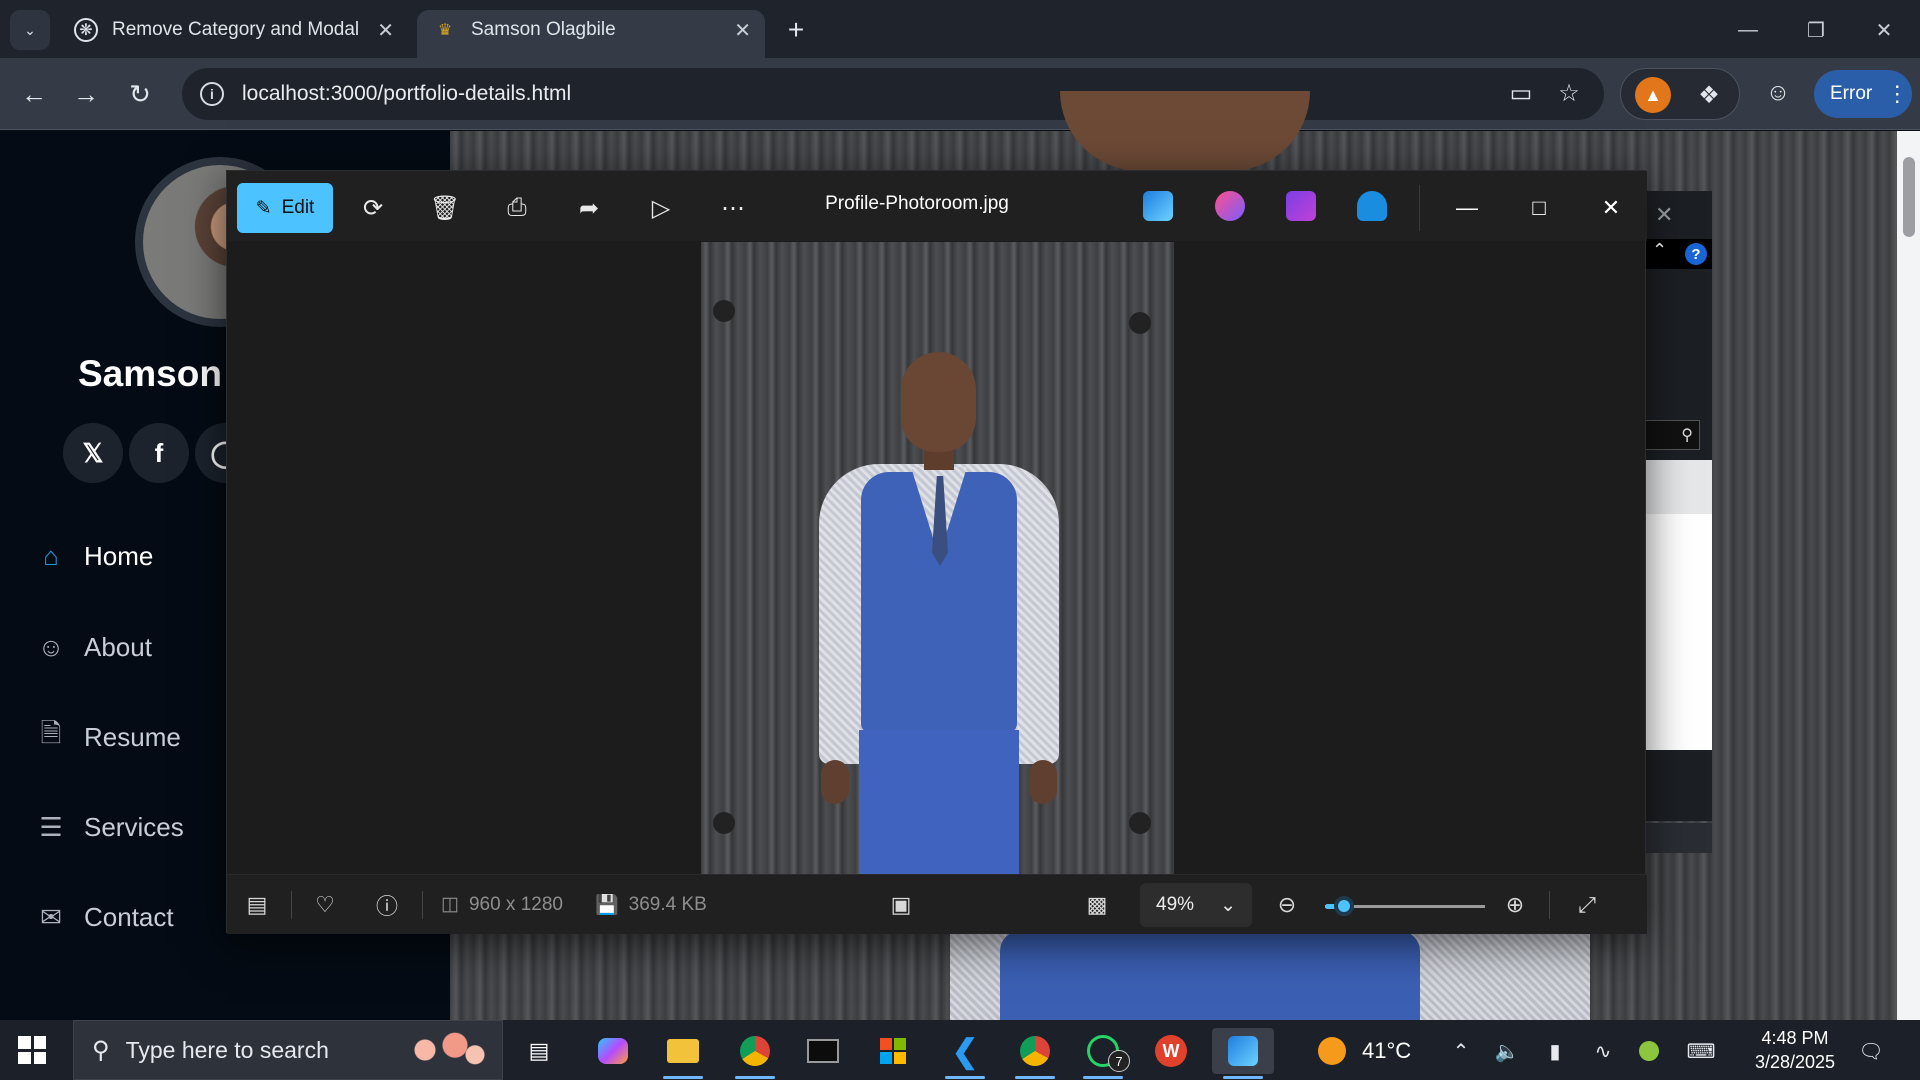 This screenshot has width=1920, height=1080. I want to click on taskbar-clock: 4:48 PM 3/28/2025, so click(1795, 1050).